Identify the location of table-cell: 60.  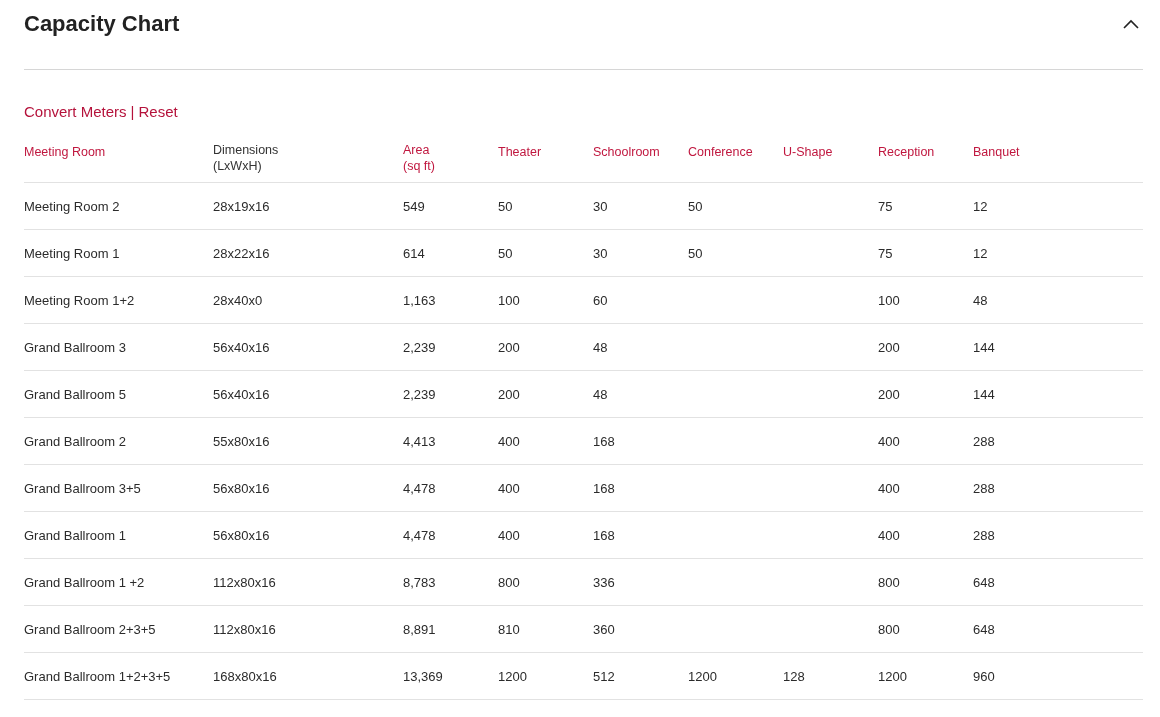
(600, 300).